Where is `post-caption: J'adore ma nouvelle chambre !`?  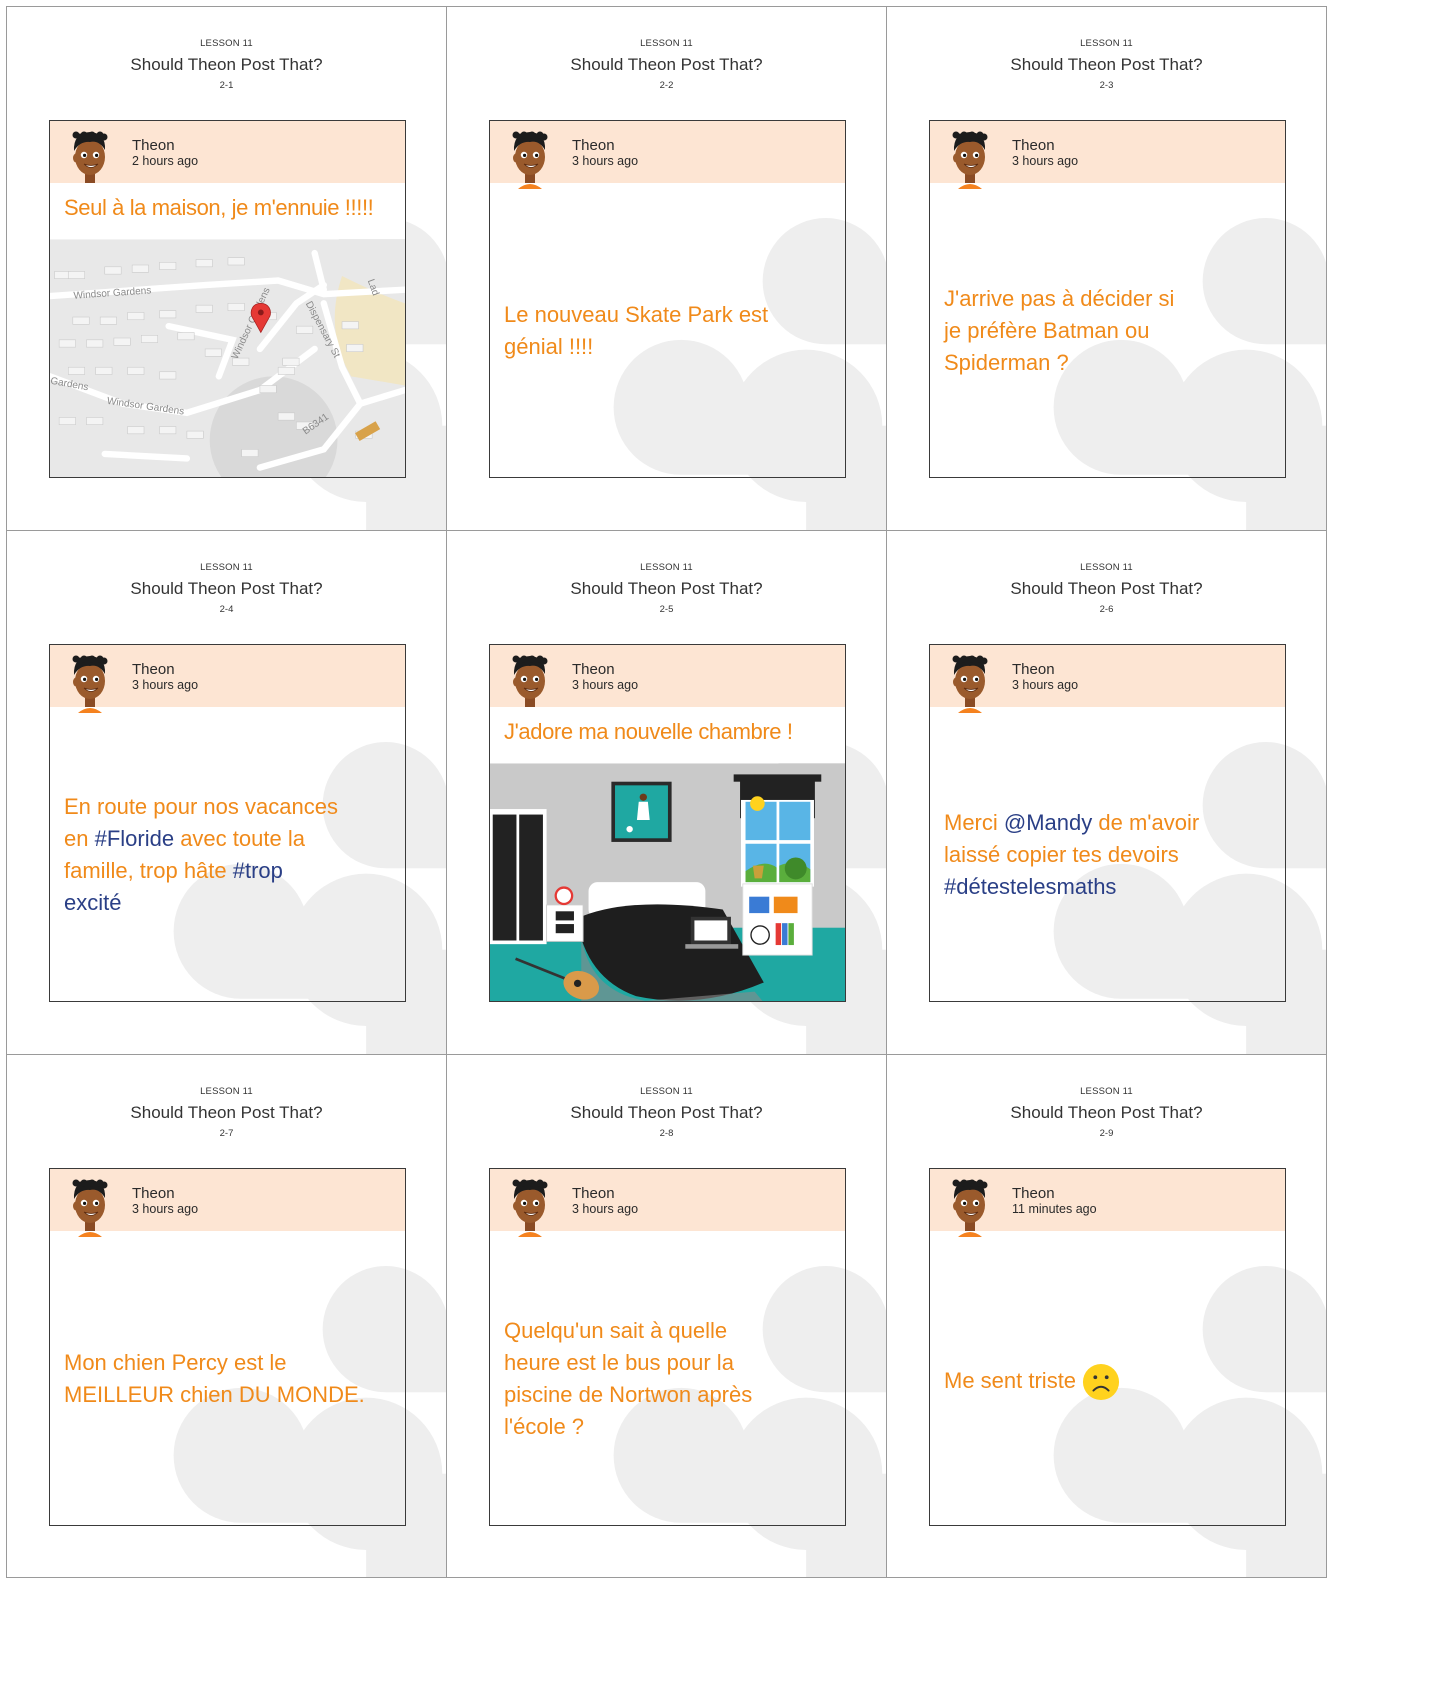
post-caption: J'adore ma nouvelle chambre ! is located at coordinates (667, 735).